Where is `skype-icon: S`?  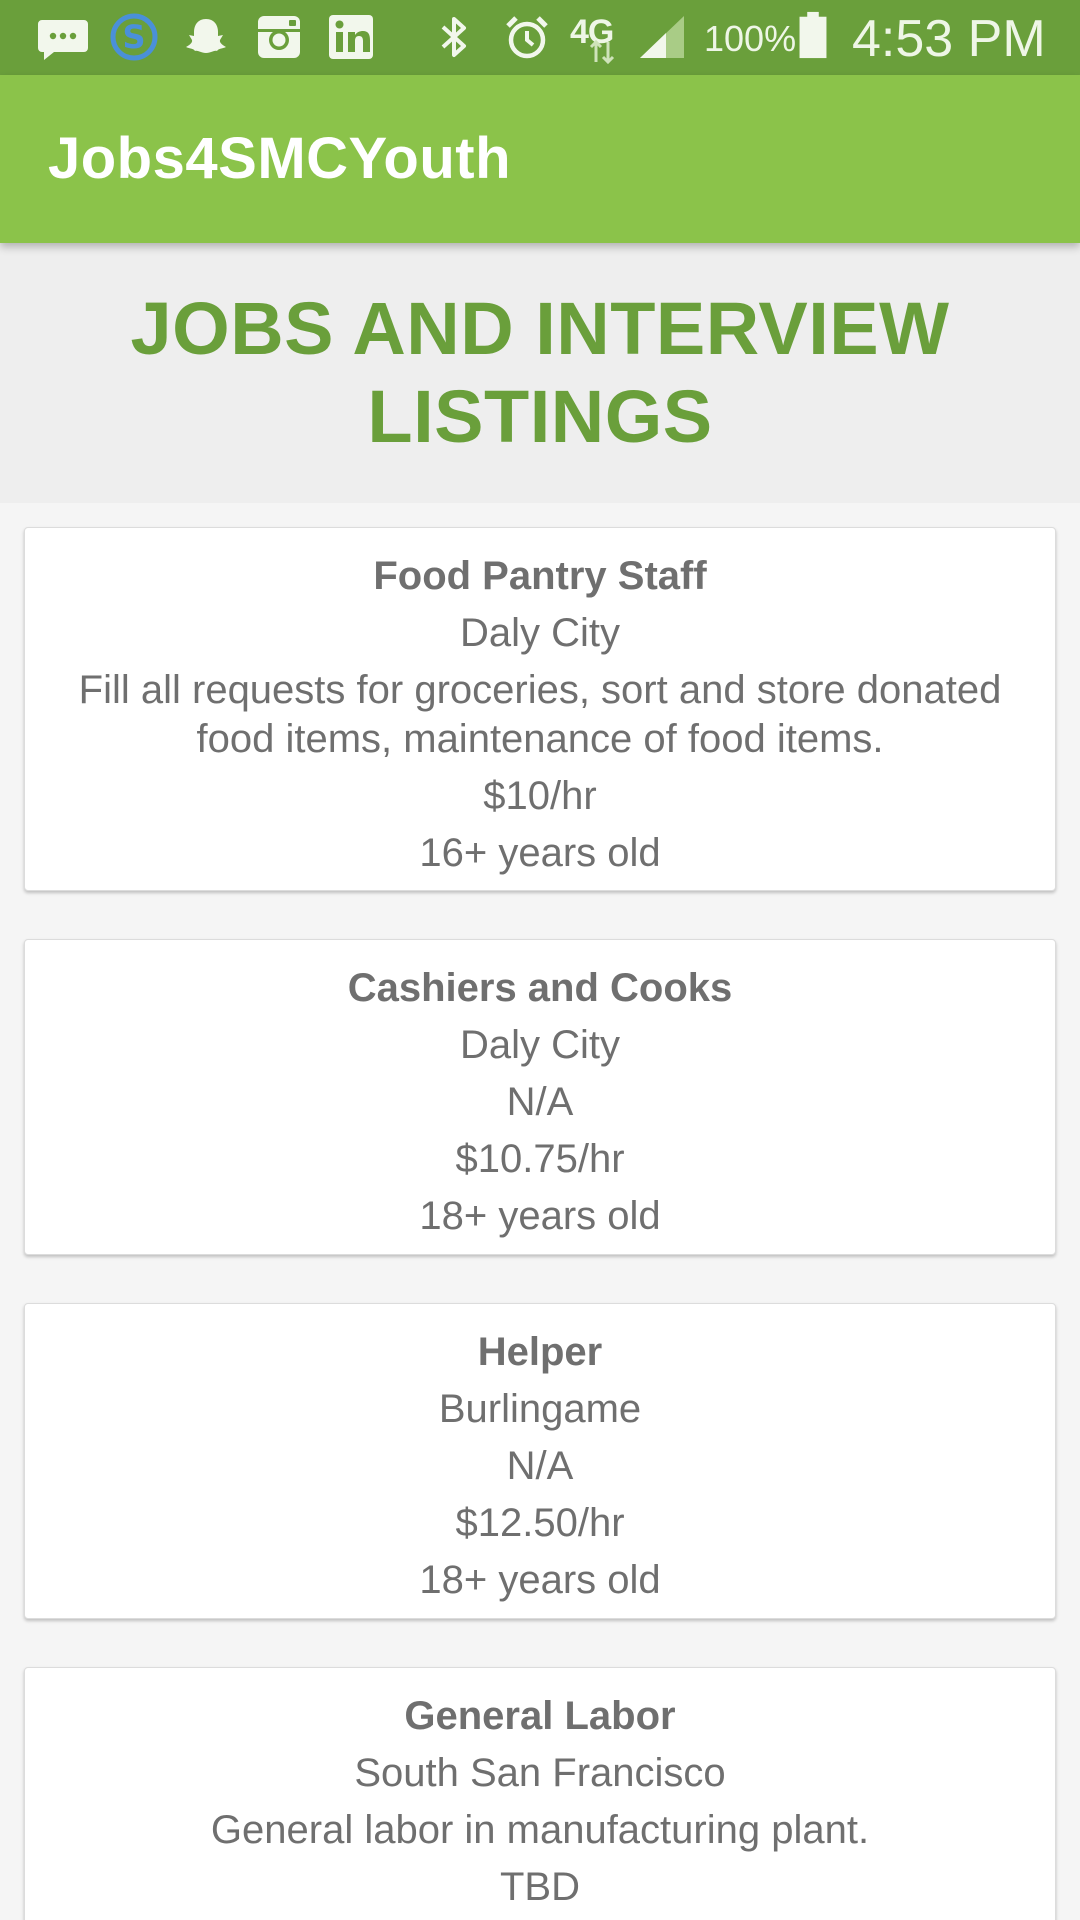 skype-icon: S is located at coordinates (134, 37).